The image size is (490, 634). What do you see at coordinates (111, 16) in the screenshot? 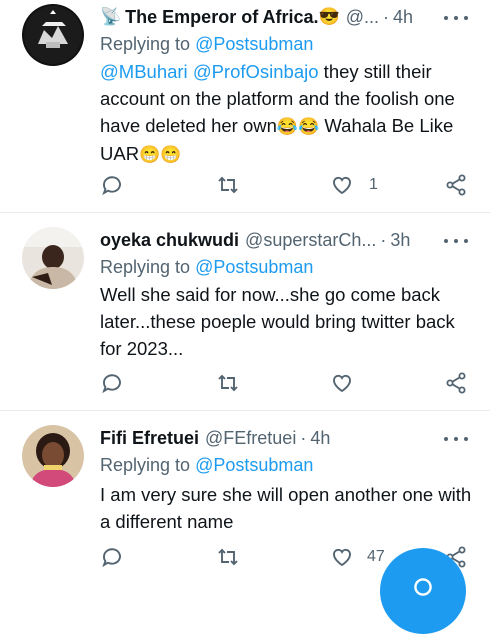
I see `antenna-emoji: 📡` at bounding box center [111, 16].